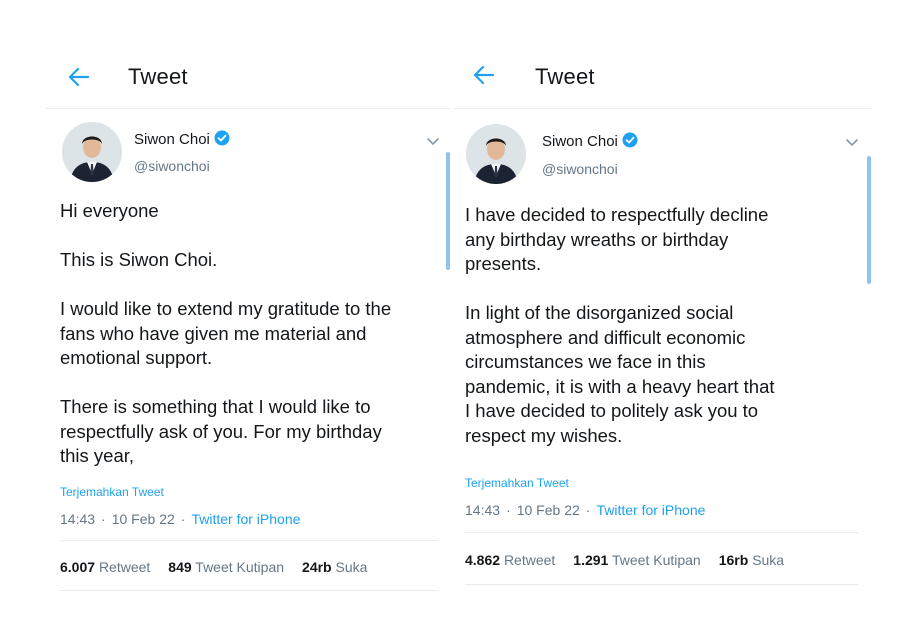  Describe the element at coordinates (503, 263) in the screenshot. I see `tweet-line: presents.` at that location.